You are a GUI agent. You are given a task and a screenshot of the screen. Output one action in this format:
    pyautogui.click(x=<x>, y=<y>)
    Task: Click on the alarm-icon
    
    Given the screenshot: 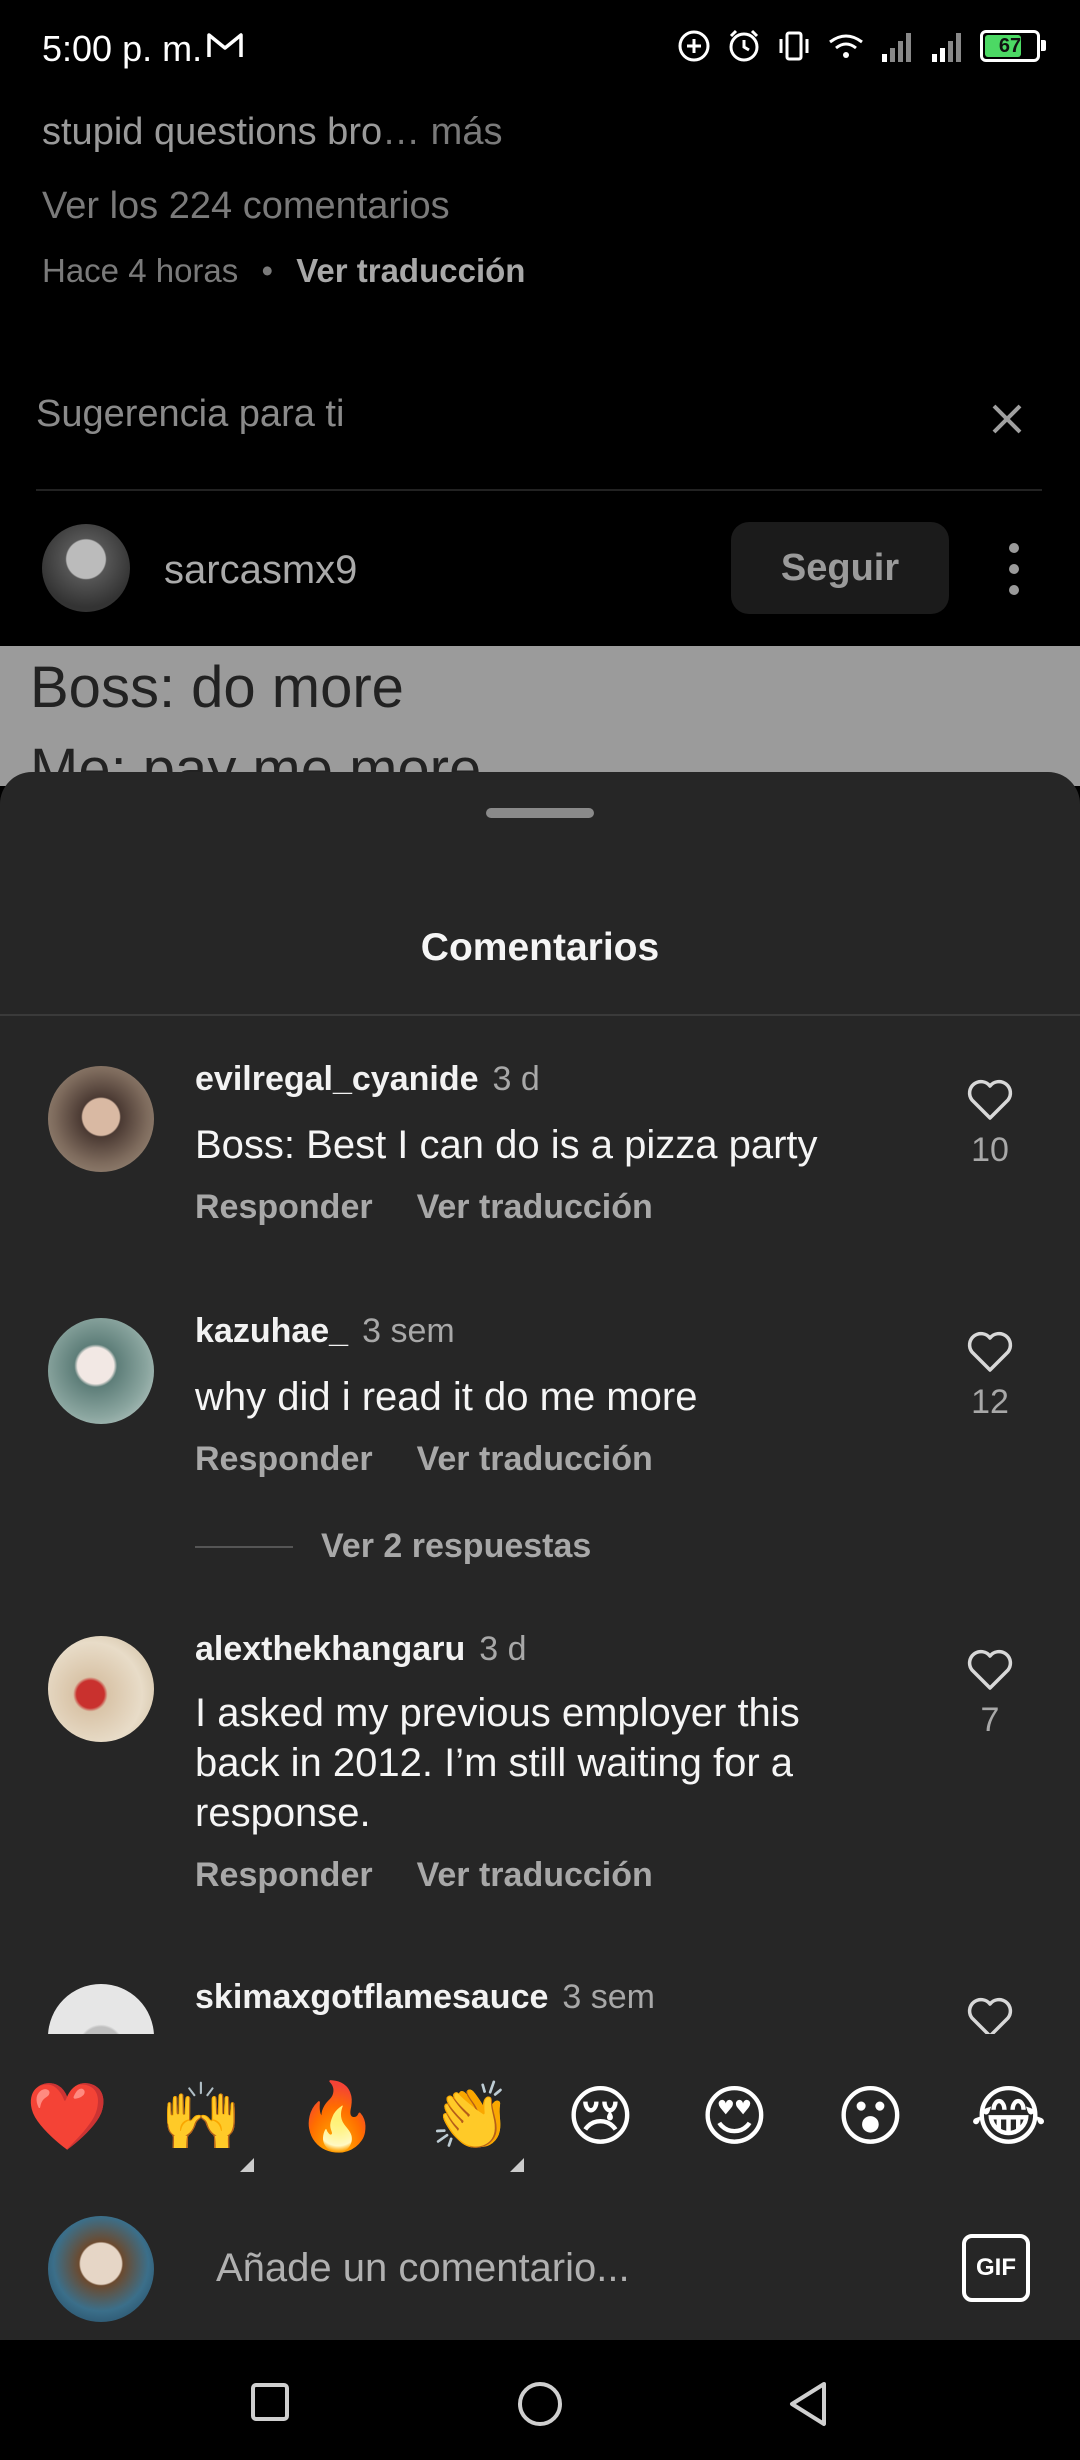 What is the action you would take?
    pyautogui.click(x=744, y=45)
    